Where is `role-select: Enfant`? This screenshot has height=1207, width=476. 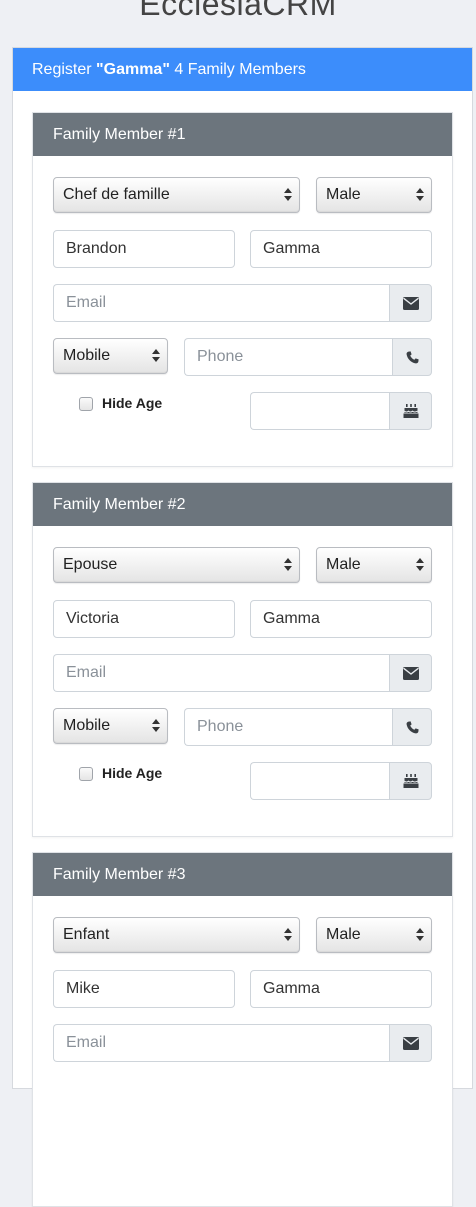
role-select: Enfant is located at coordinates (176, 935).